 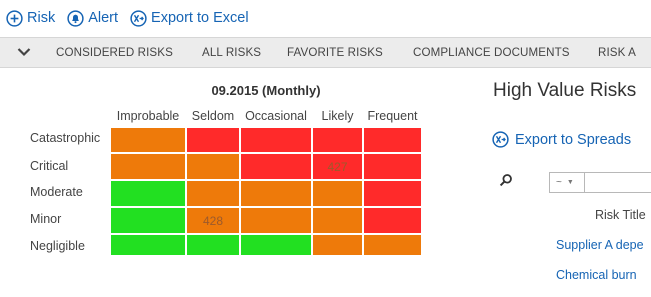 What do you see at coordinates (573, 139) in the screenshot?
I see `export-to-spreadsheet-label: Export to Spreads` at bounding box center [573, 139].